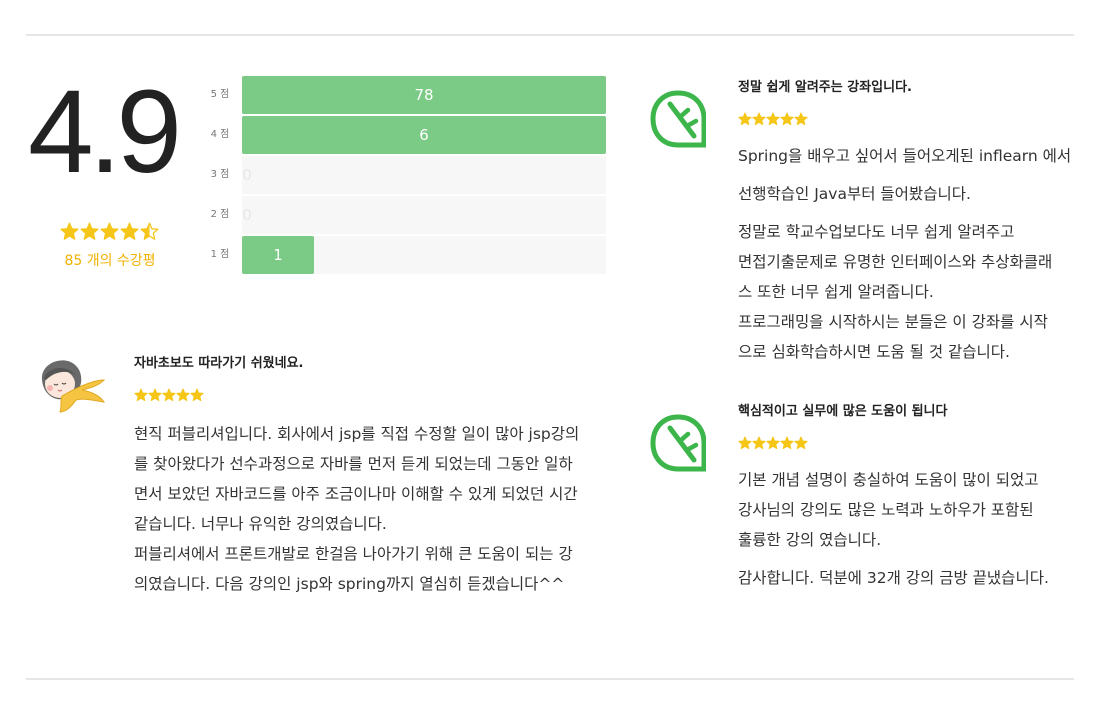 The width and height of the screenshot is (1107, 707). I want to click on bottom-divider, so click(550, 679).